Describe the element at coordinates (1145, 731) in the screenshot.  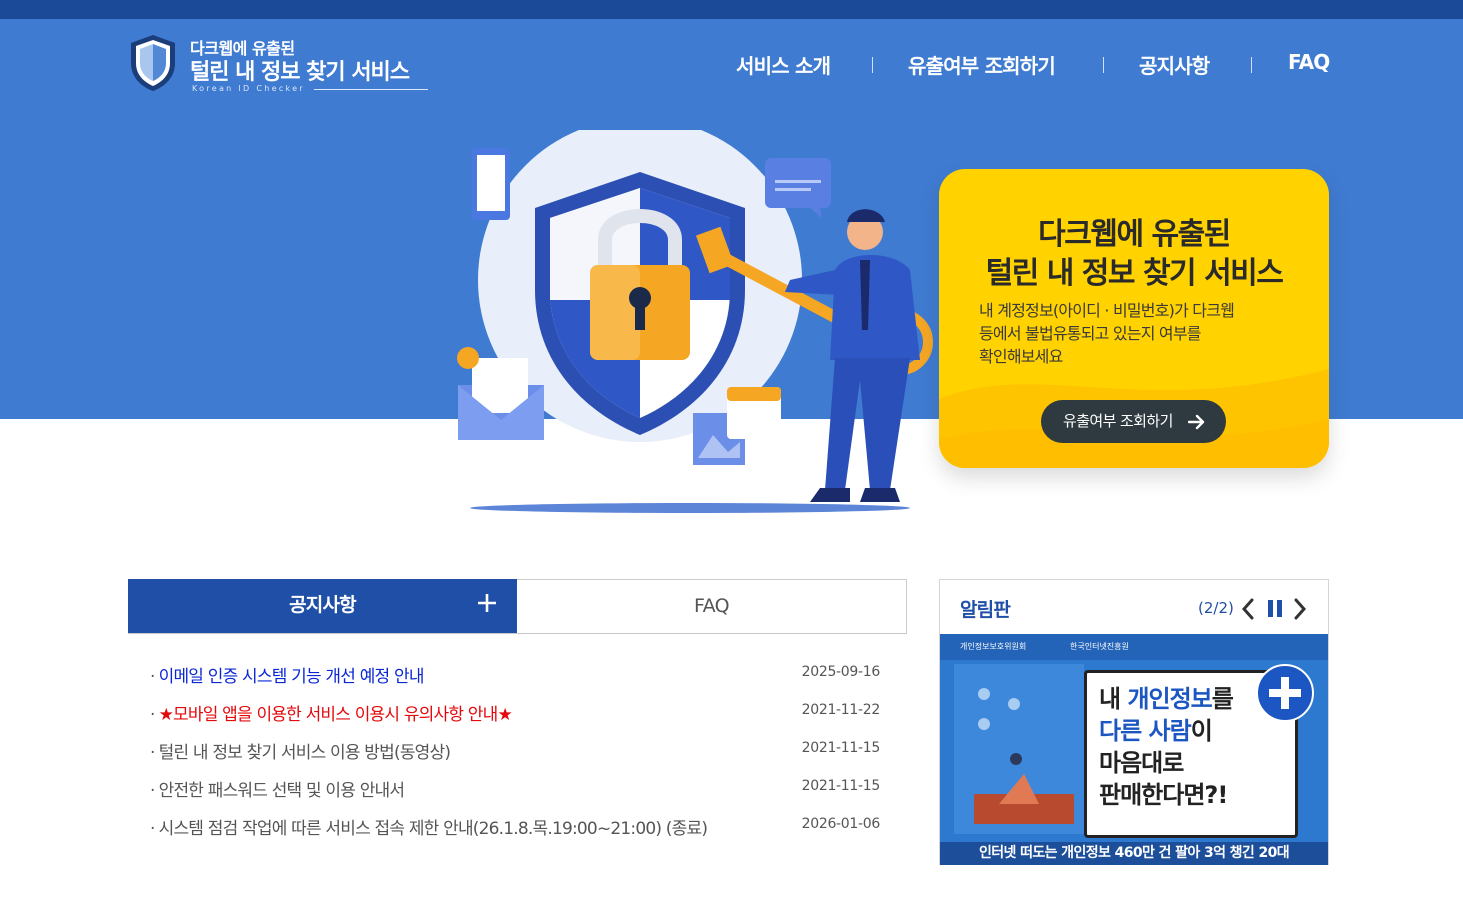
I see `banner-text-highlight: 다른 사람` at that location.